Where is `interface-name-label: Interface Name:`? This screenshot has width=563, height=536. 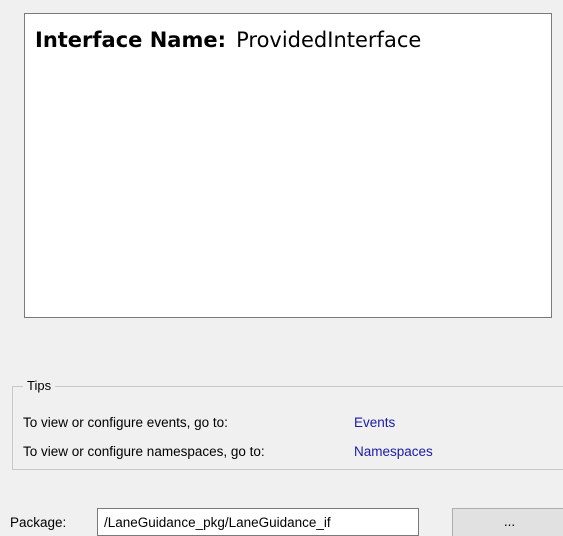 interface-name-label: Interface Name: is located at coordinates (130, 40).